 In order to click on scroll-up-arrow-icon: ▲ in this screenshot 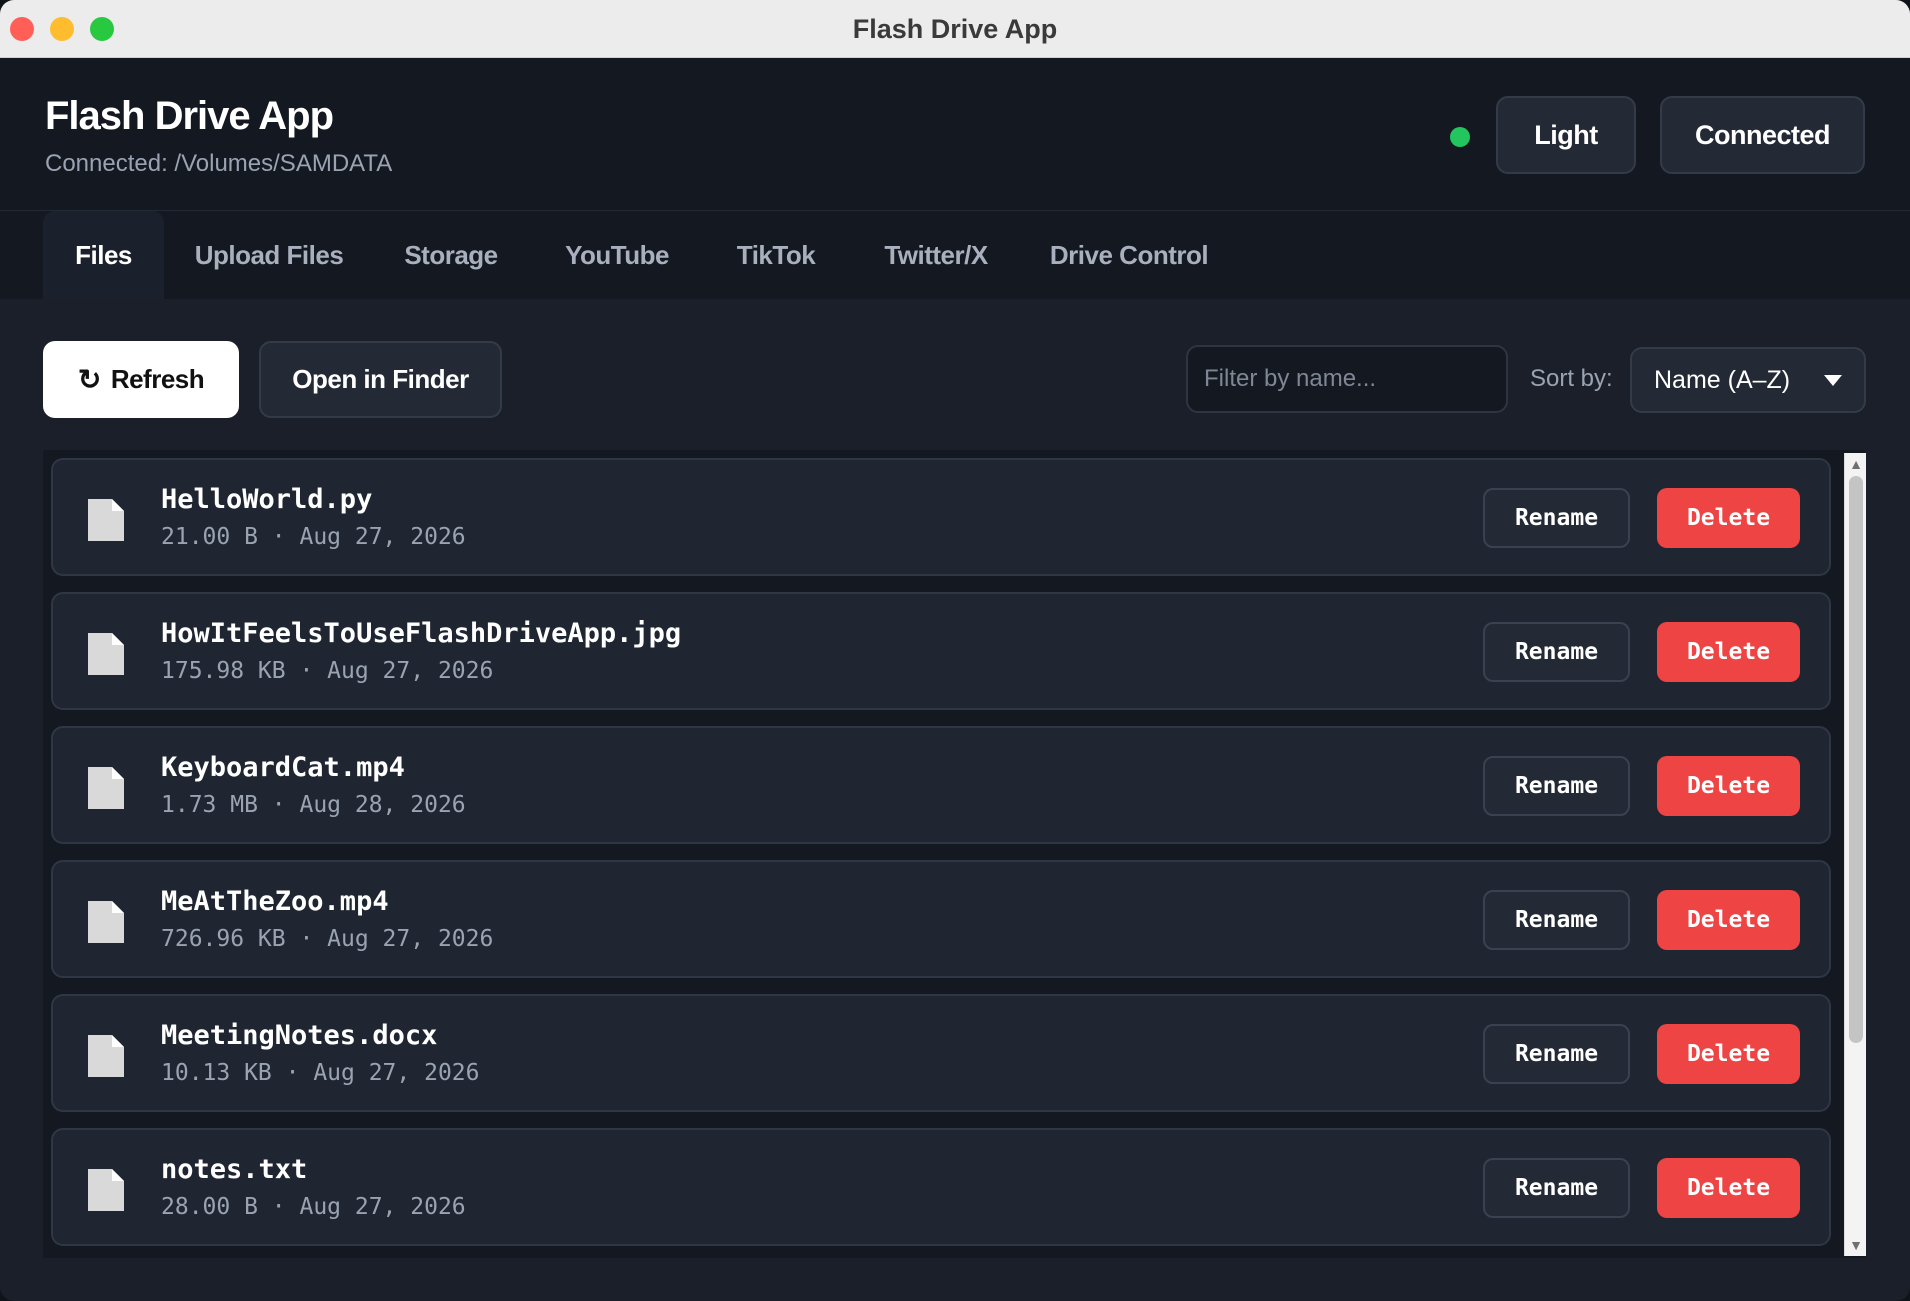, I will do `click(1856, 464)`.